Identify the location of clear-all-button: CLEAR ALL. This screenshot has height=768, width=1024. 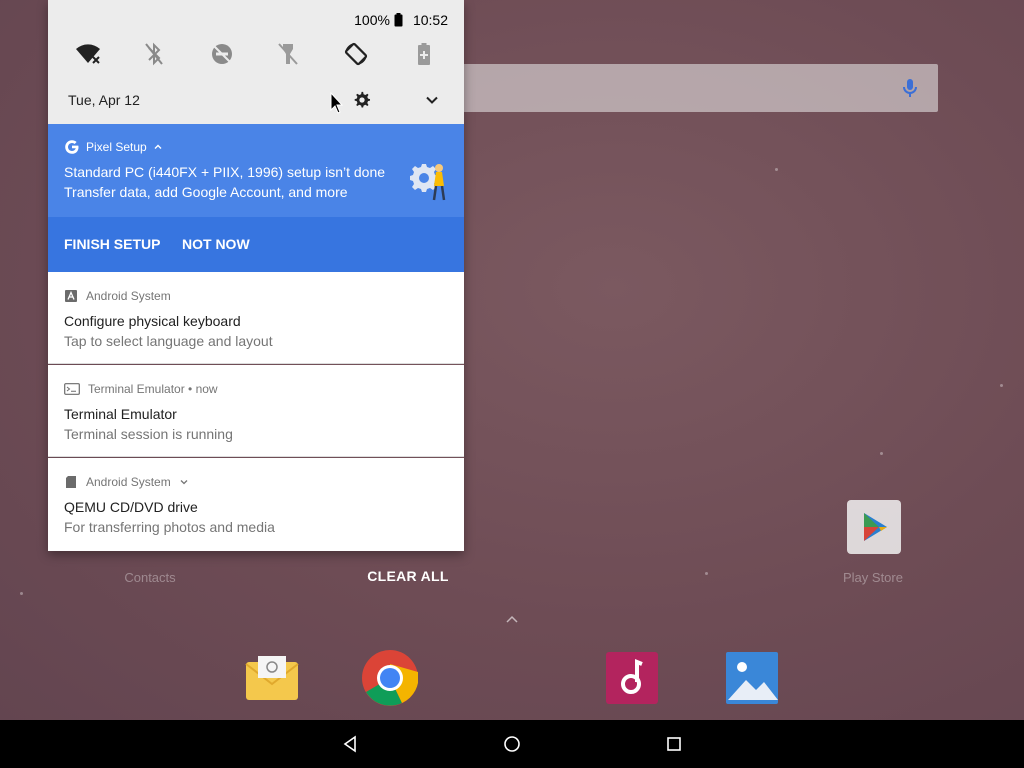
(408, 576).